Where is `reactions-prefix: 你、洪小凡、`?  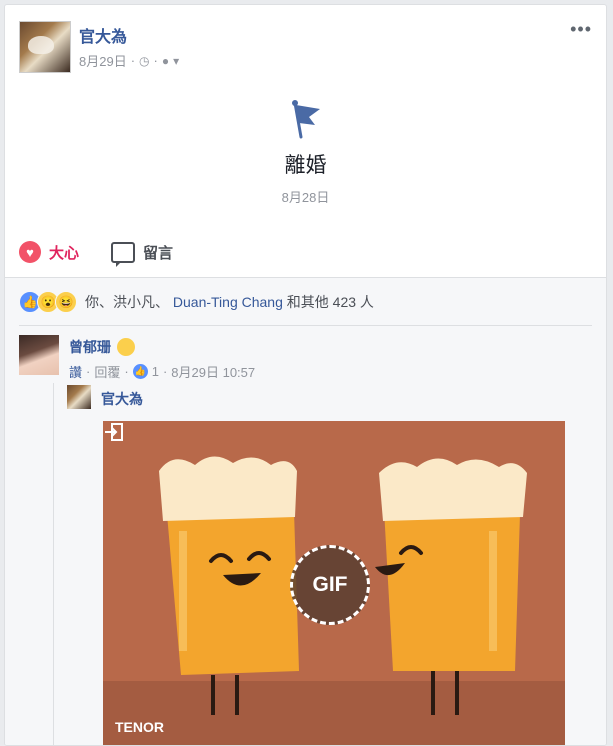 reactions-prefix: 你、洪小凡、 is located at coordinates (127, 302).